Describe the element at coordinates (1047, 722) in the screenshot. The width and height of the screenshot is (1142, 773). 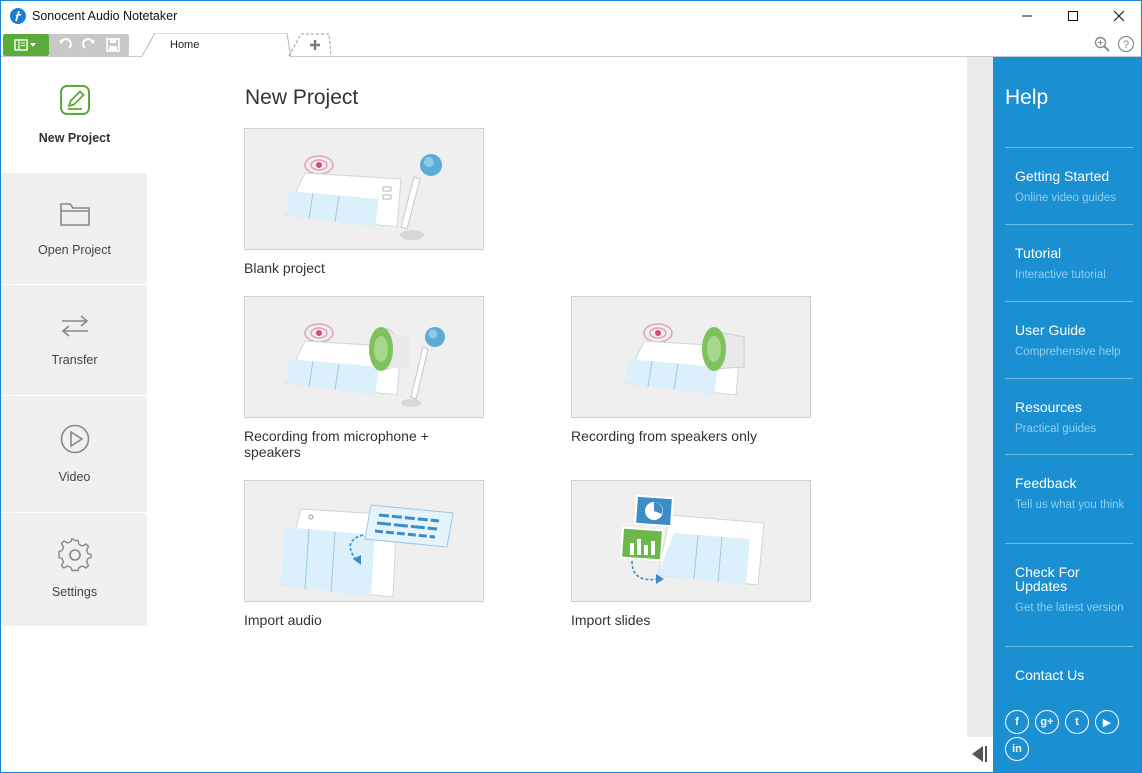
I see `google-plus-icon: g+` at that location.